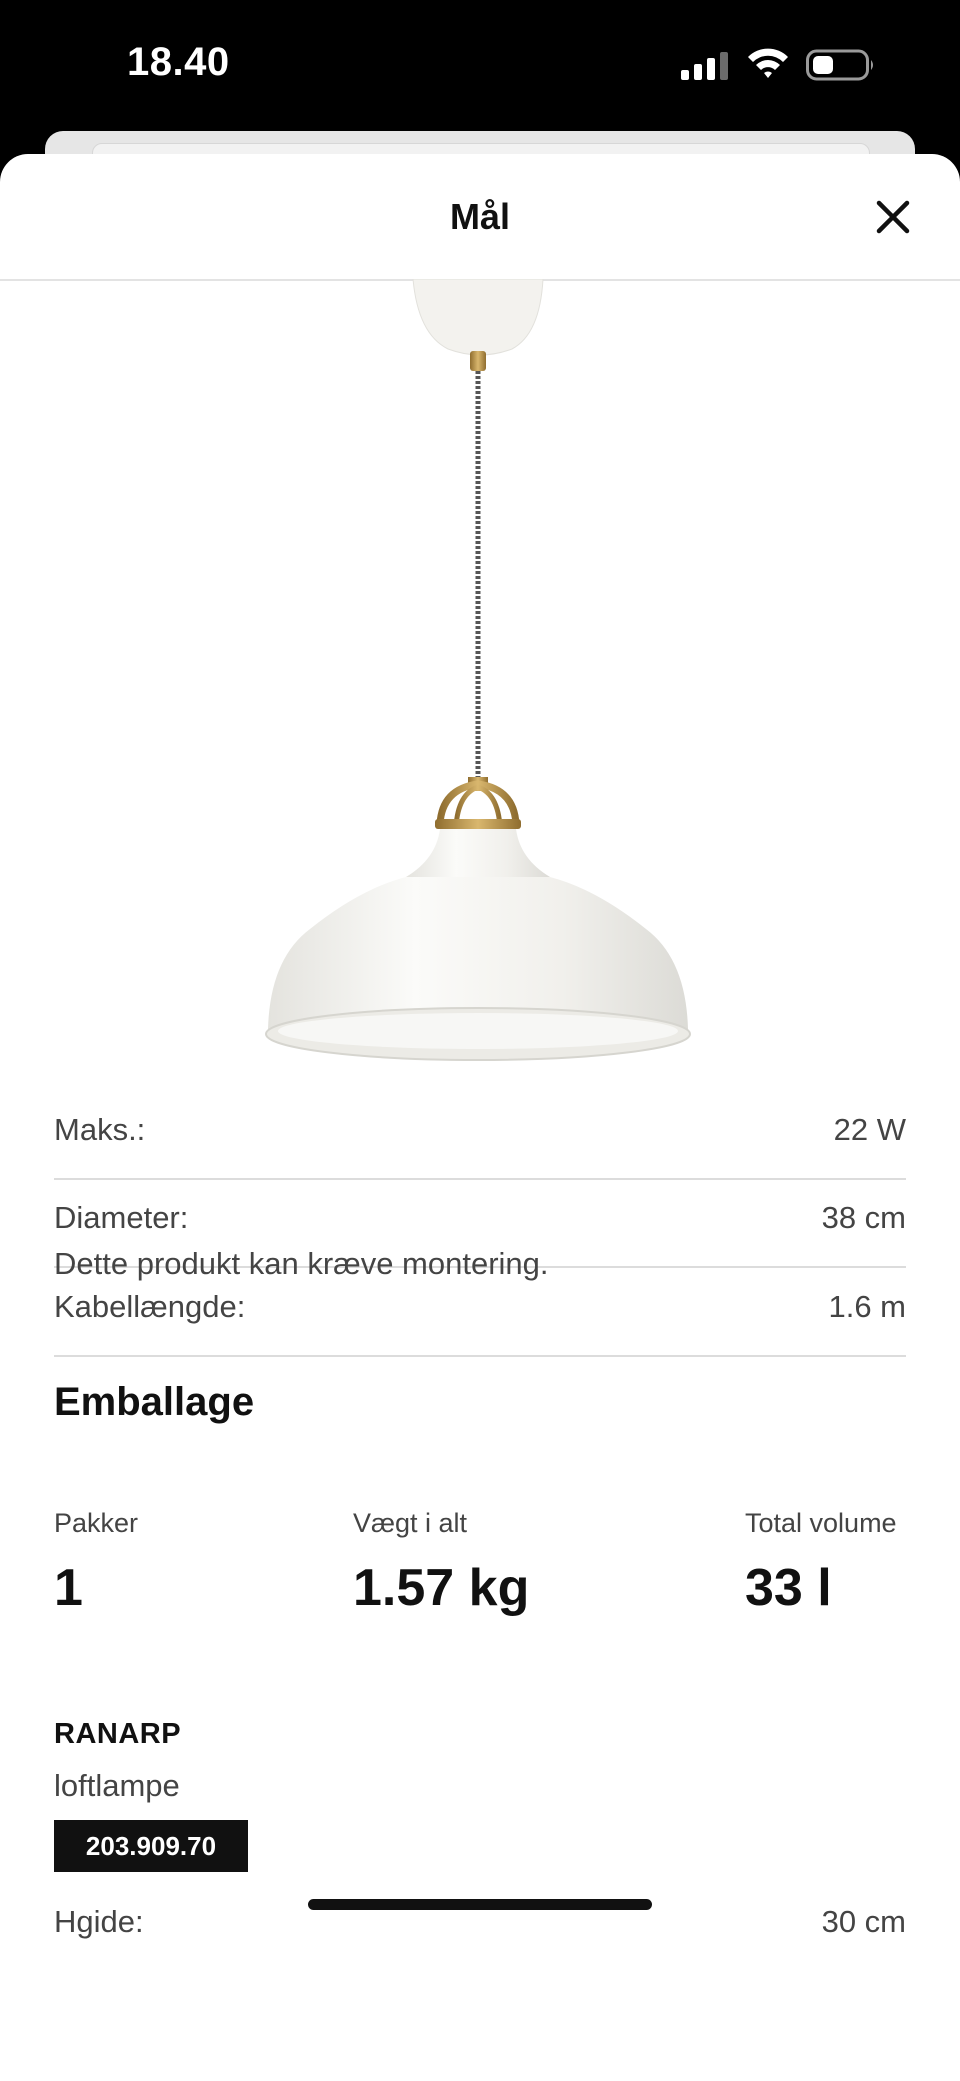  Describe the element at coordinates (480, 65) in the screenshot. I see `status-bar: 18.40` at that location.